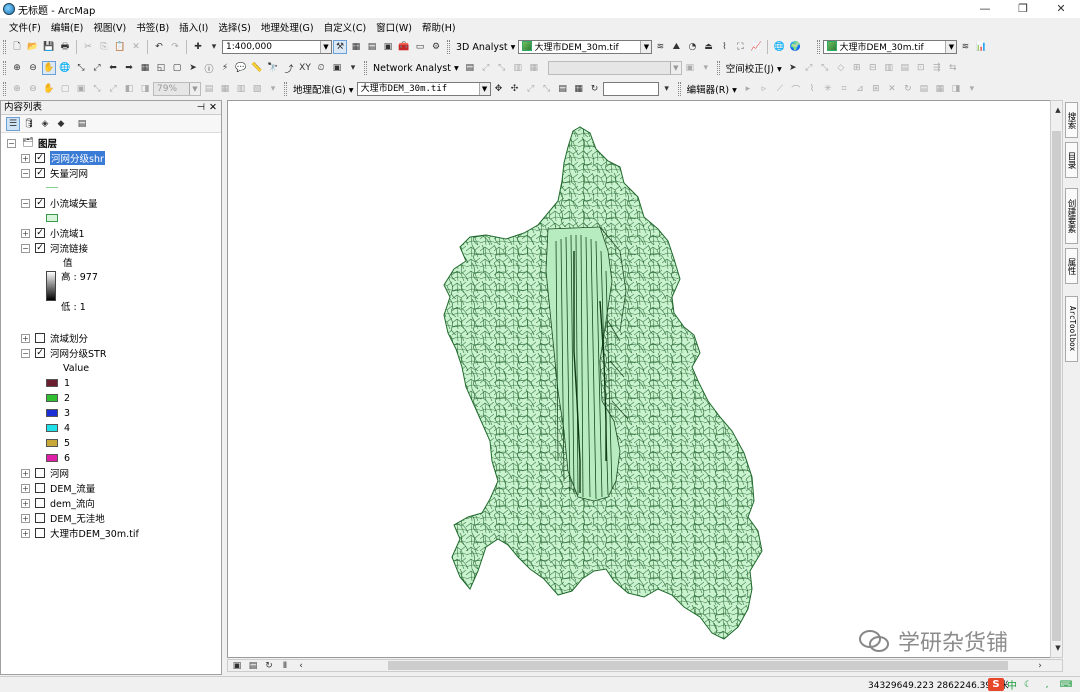 The width and height of the screenshot is (1080, 692). What do you see at coordinates (439, 27) in the screenshot?
I see `menu-help: 帮助(H)` at bounding box center [439, 27].